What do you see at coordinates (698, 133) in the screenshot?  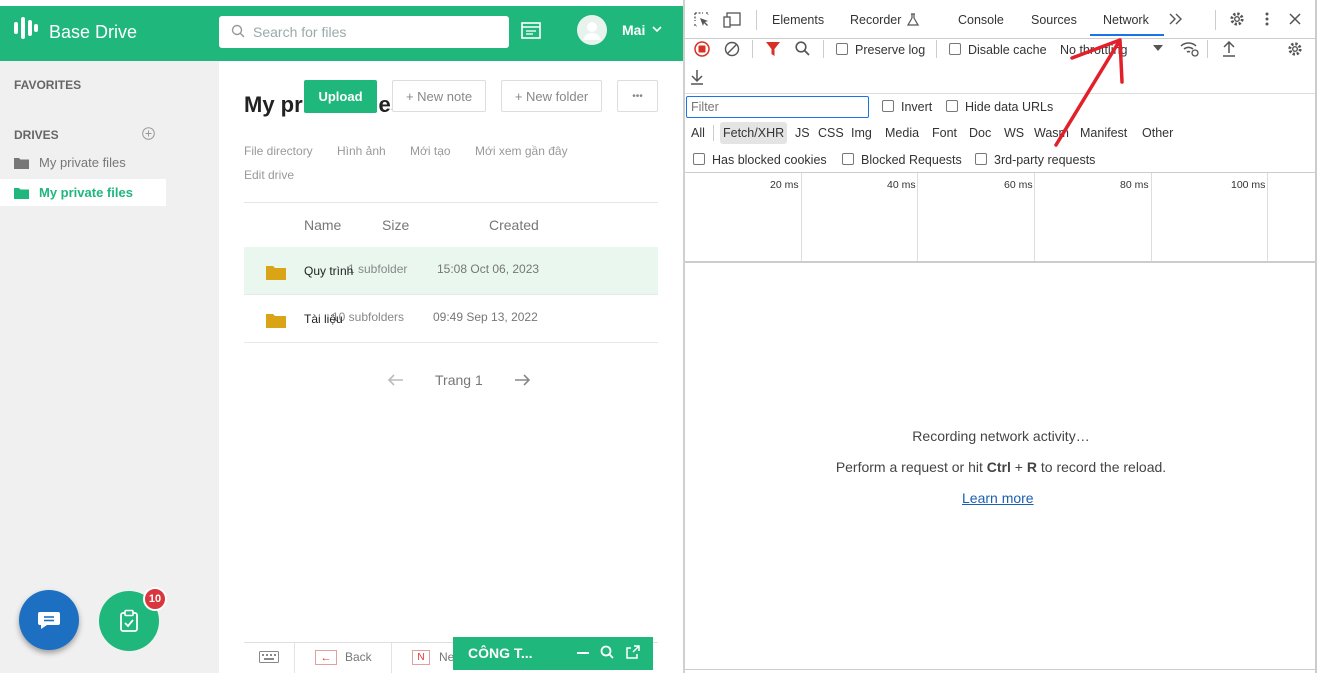 I see `filter-type-all: All` at bounding box center [698, 133].